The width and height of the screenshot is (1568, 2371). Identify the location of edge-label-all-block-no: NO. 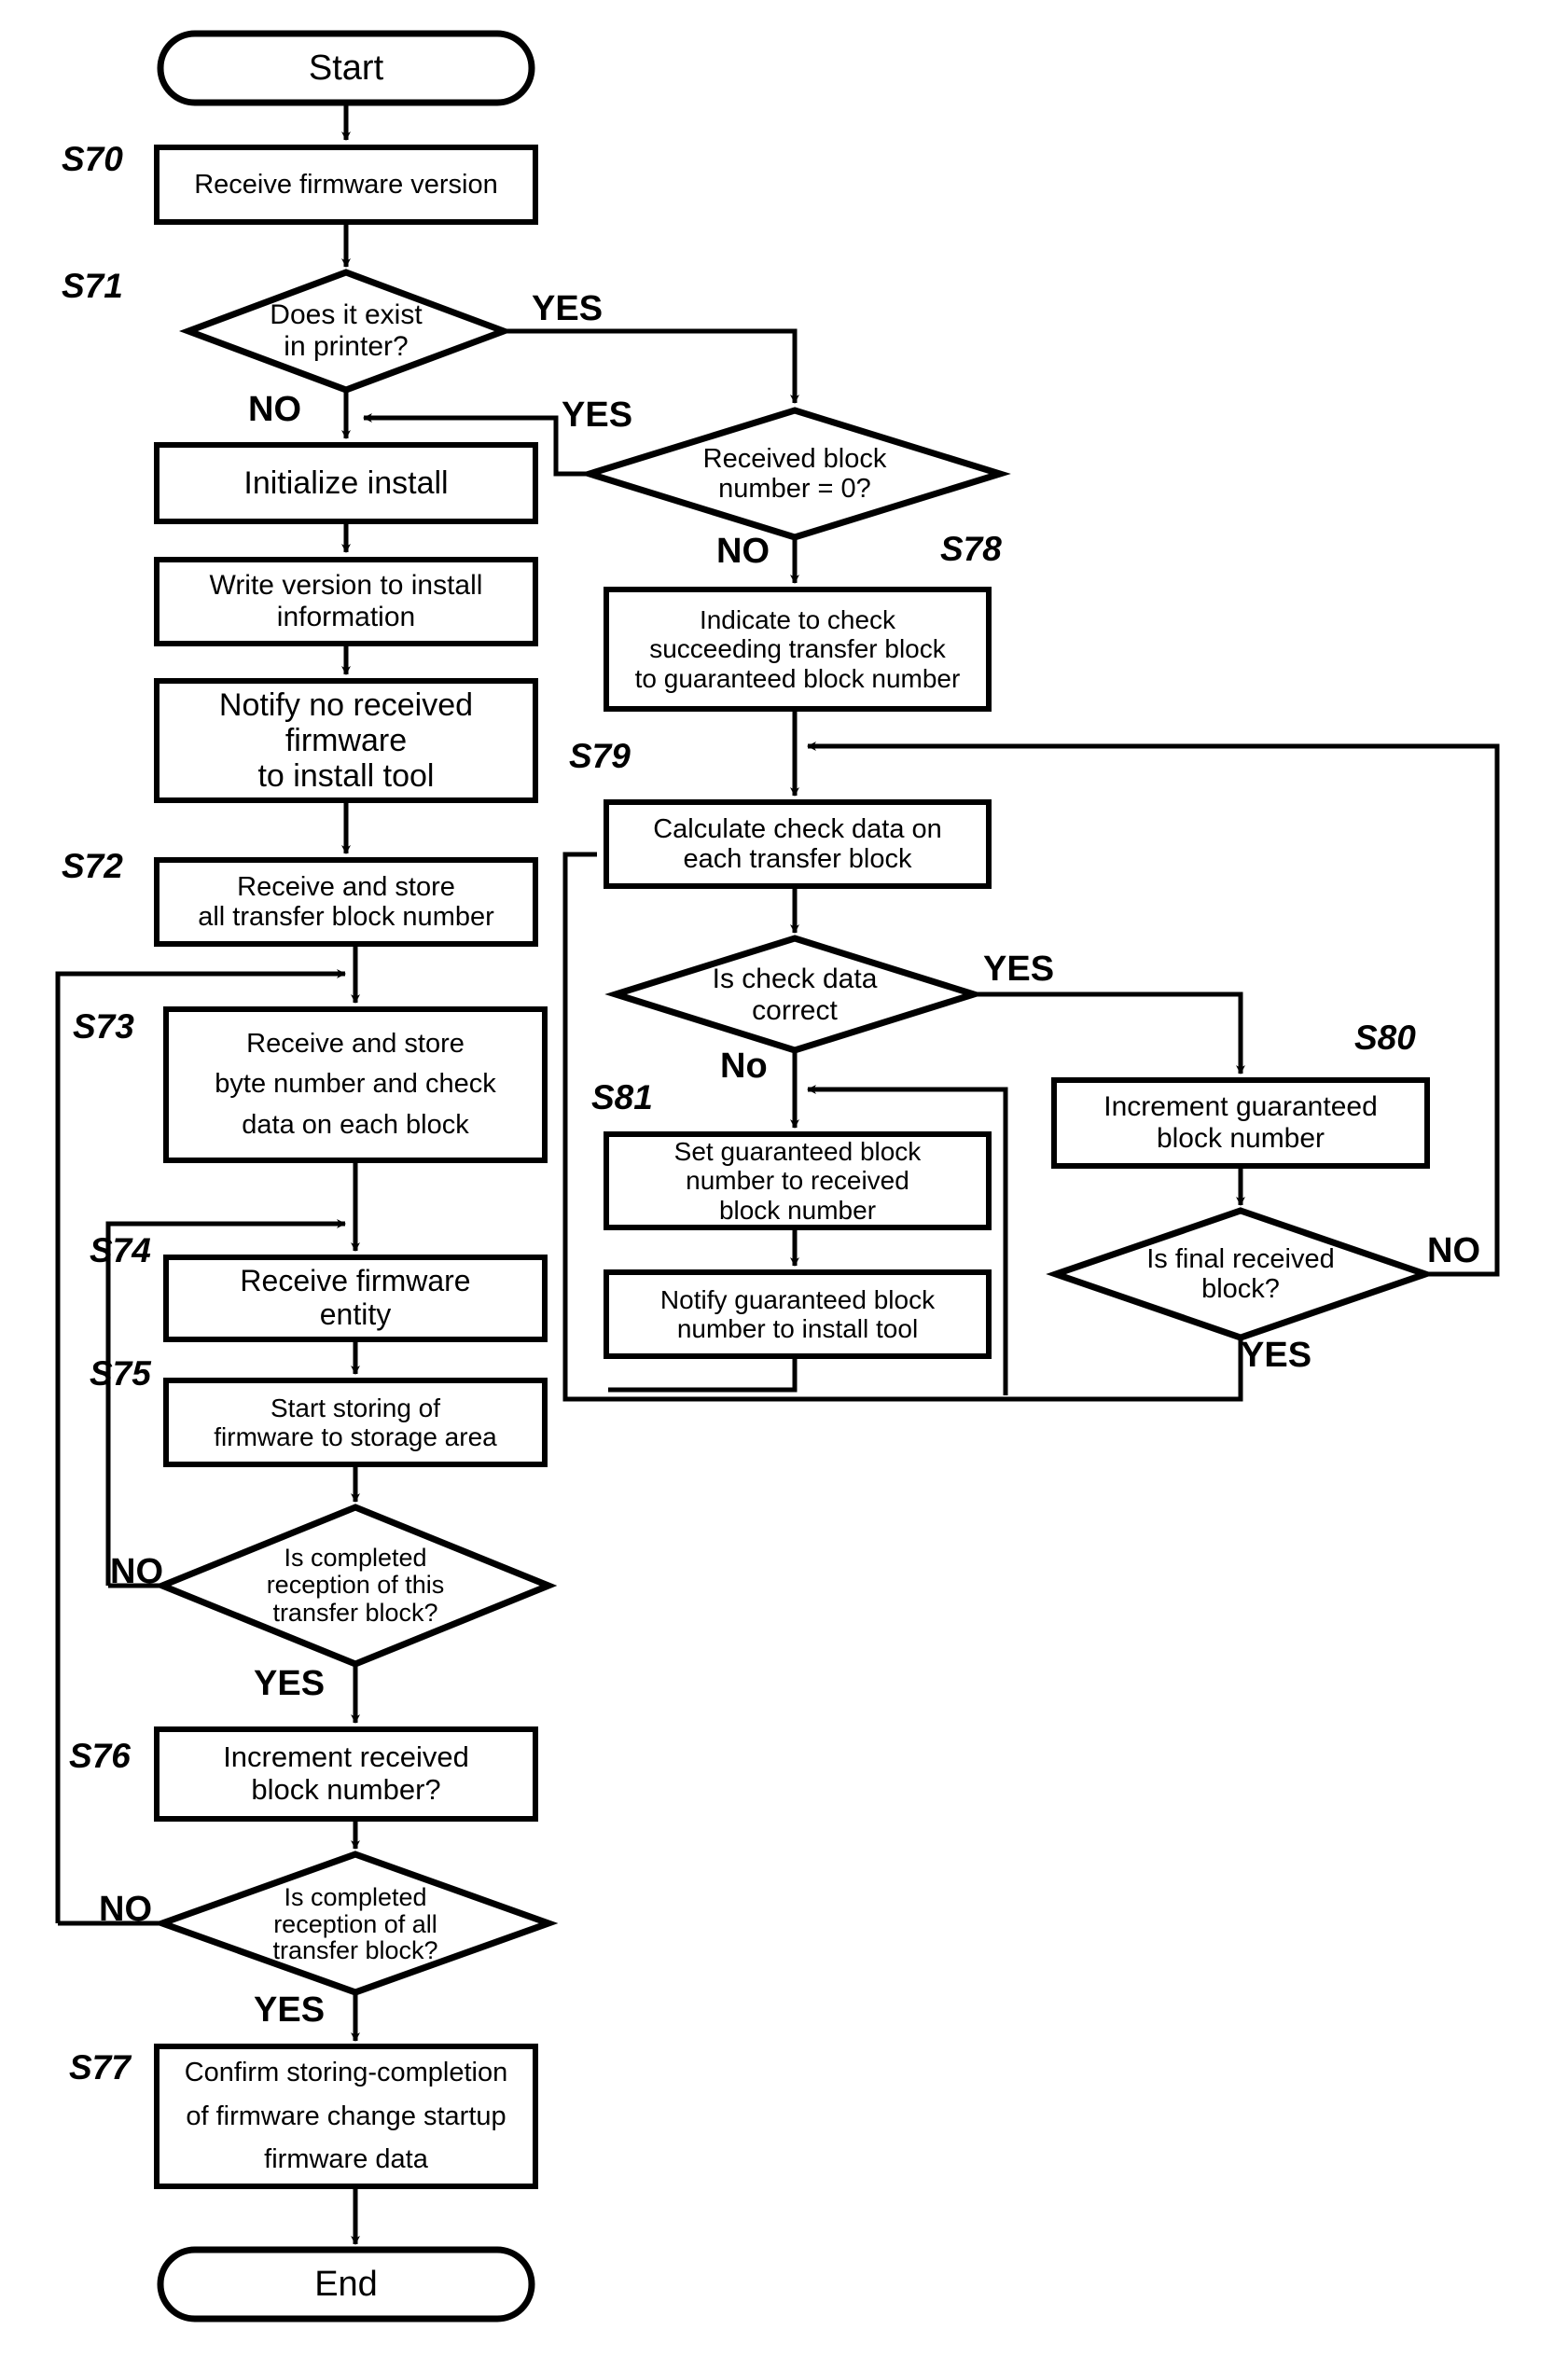
(125, 1910).